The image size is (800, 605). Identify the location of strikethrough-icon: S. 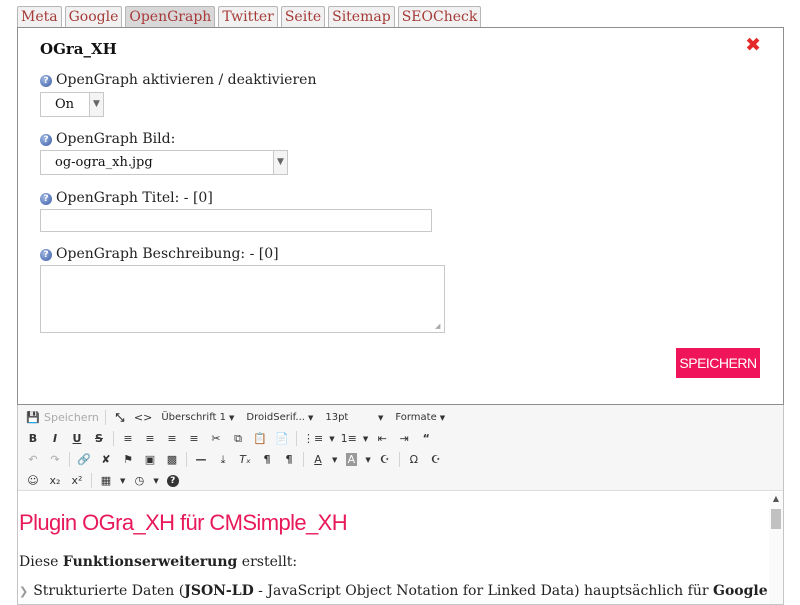
(99, 438).